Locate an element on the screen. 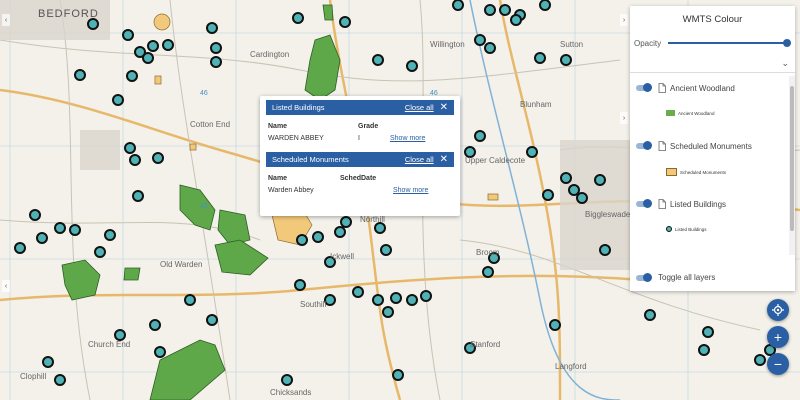 Image resolution: width=800 pixels, height=400 pixels. layer-row-scheduled-monuments: Scheduled Monuments is located at coordinates (694, 146).